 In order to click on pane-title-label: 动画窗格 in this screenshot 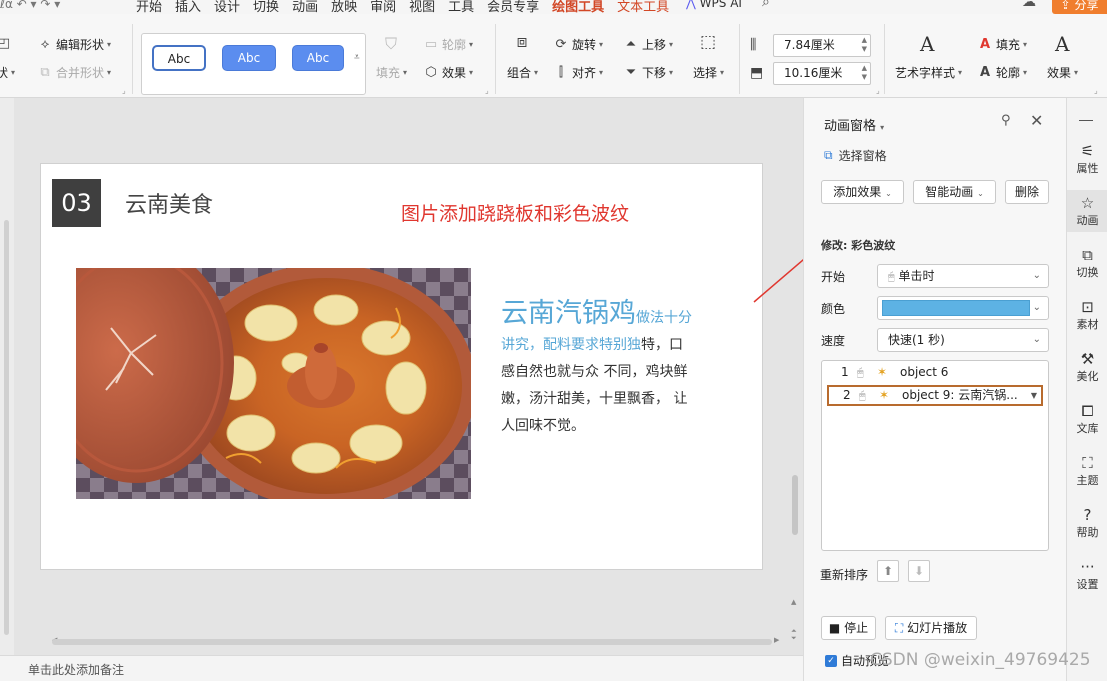, I will do `click(850, 126)`.